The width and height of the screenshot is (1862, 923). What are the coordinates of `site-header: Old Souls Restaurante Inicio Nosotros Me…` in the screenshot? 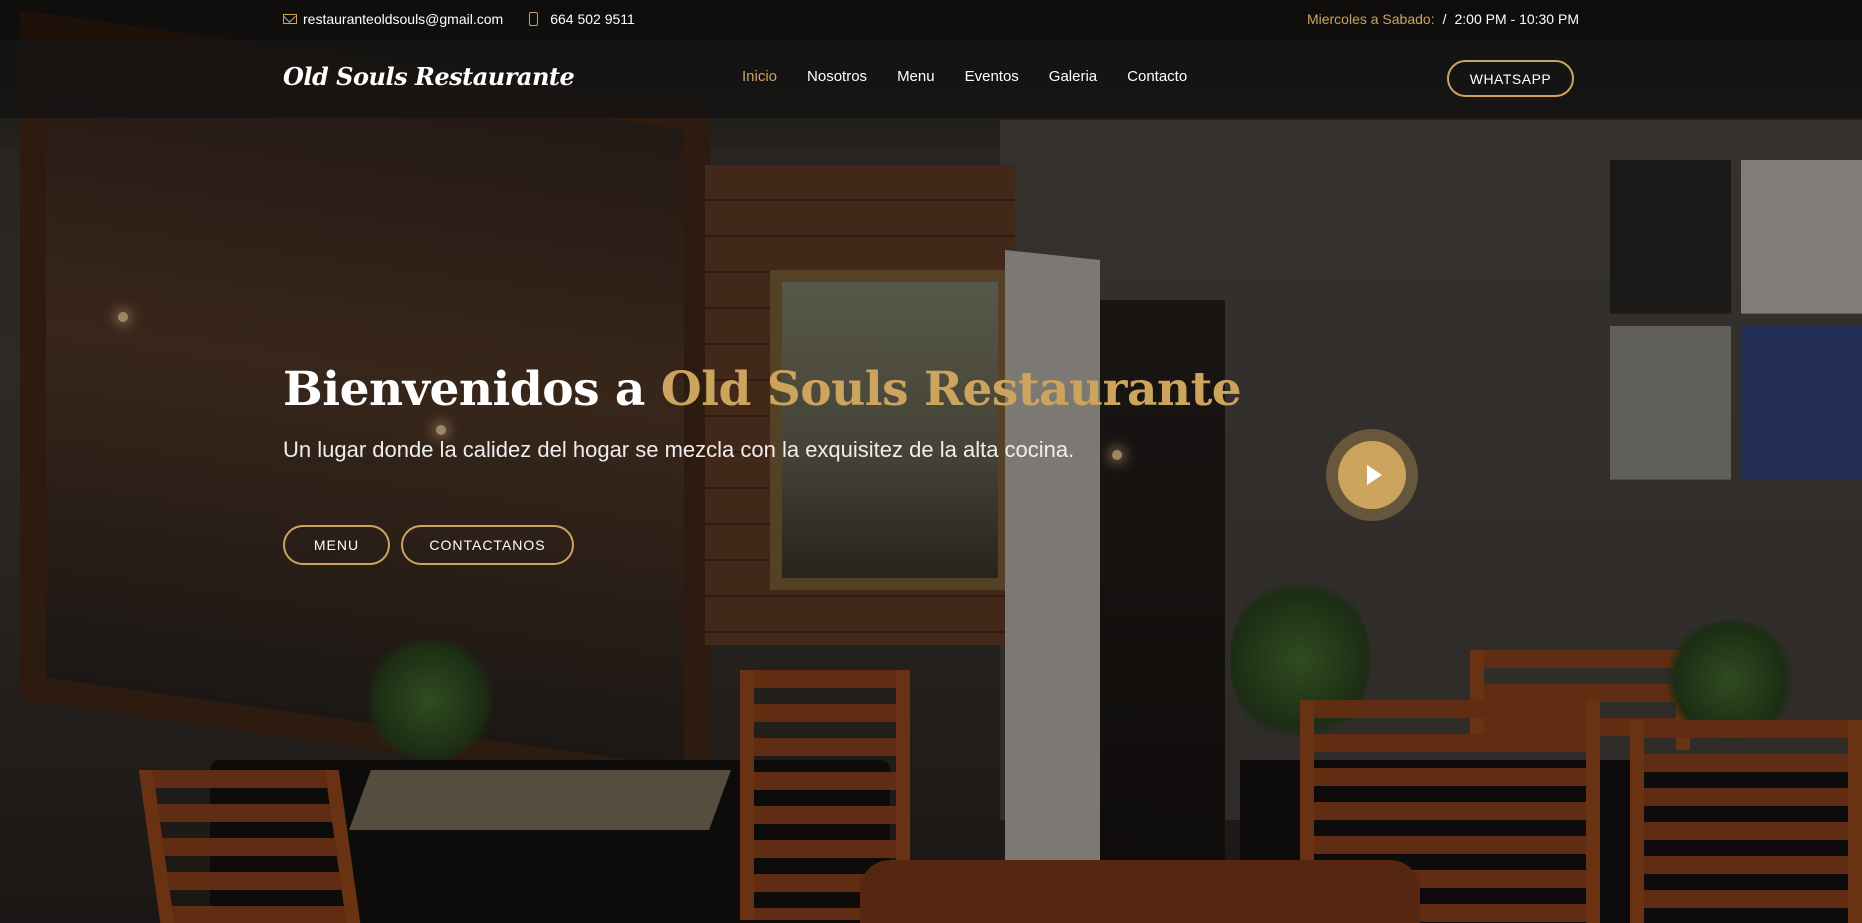 It's located at (931, 79).